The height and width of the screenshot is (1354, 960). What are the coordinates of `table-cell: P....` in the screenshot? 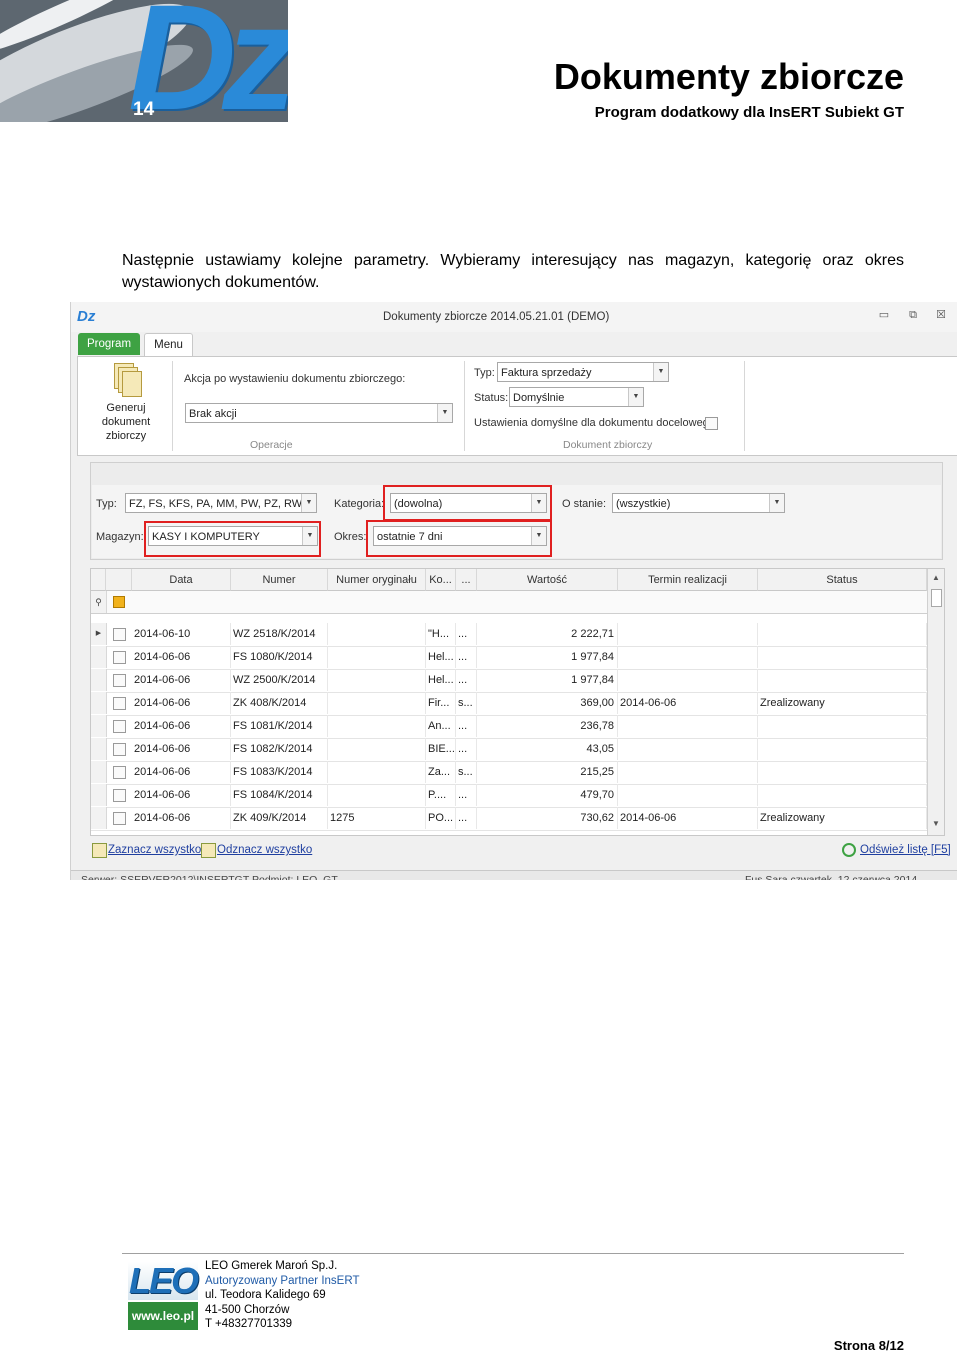 It's located at (441, 795).